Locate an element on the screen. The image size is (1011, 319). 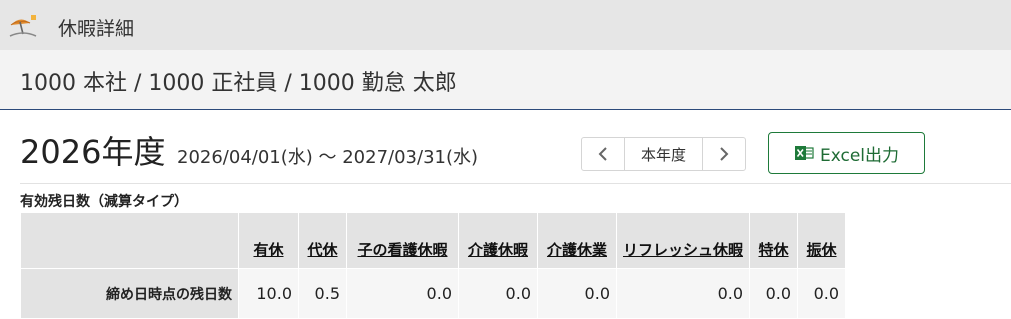
column-link-special-leave: 特休 is located at coordinates (774, 250).